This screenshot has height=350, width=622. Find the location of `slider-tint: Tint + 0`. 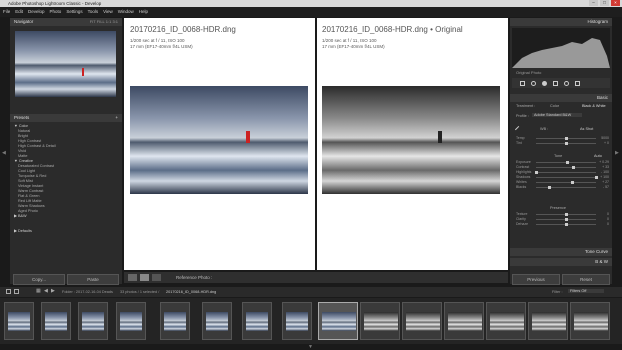

slider-tint: Tint + 0 is located at coordinates (561, 143).